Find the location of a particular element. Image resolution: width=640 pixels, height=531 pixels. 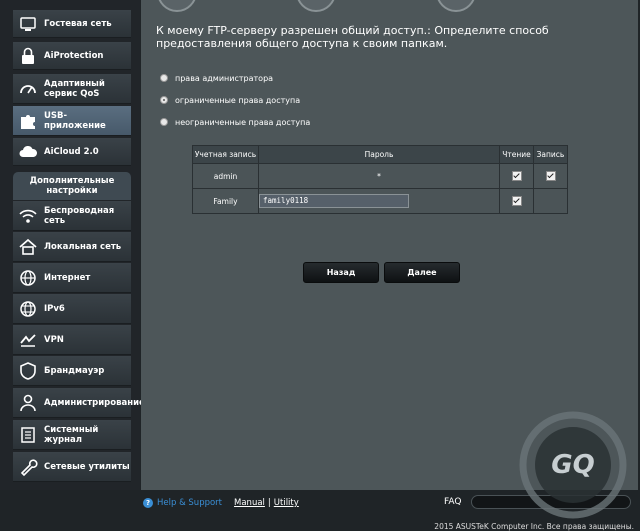

column-header-account: Учетная запись is located at coordinates (225, 154).